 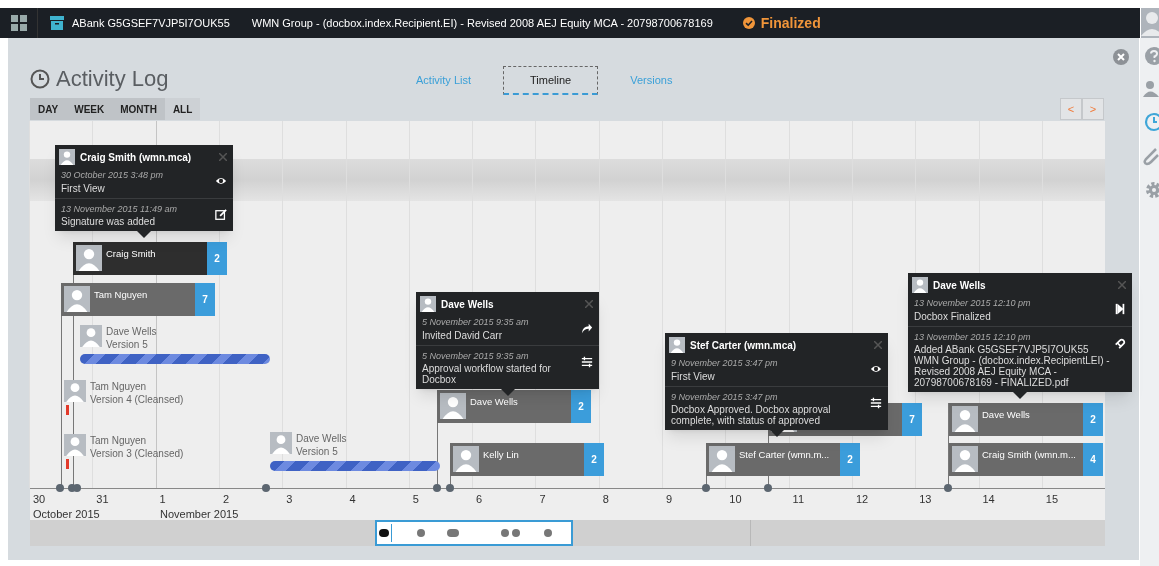 I want to click on day-label: 30, so click(x=39, y=499).